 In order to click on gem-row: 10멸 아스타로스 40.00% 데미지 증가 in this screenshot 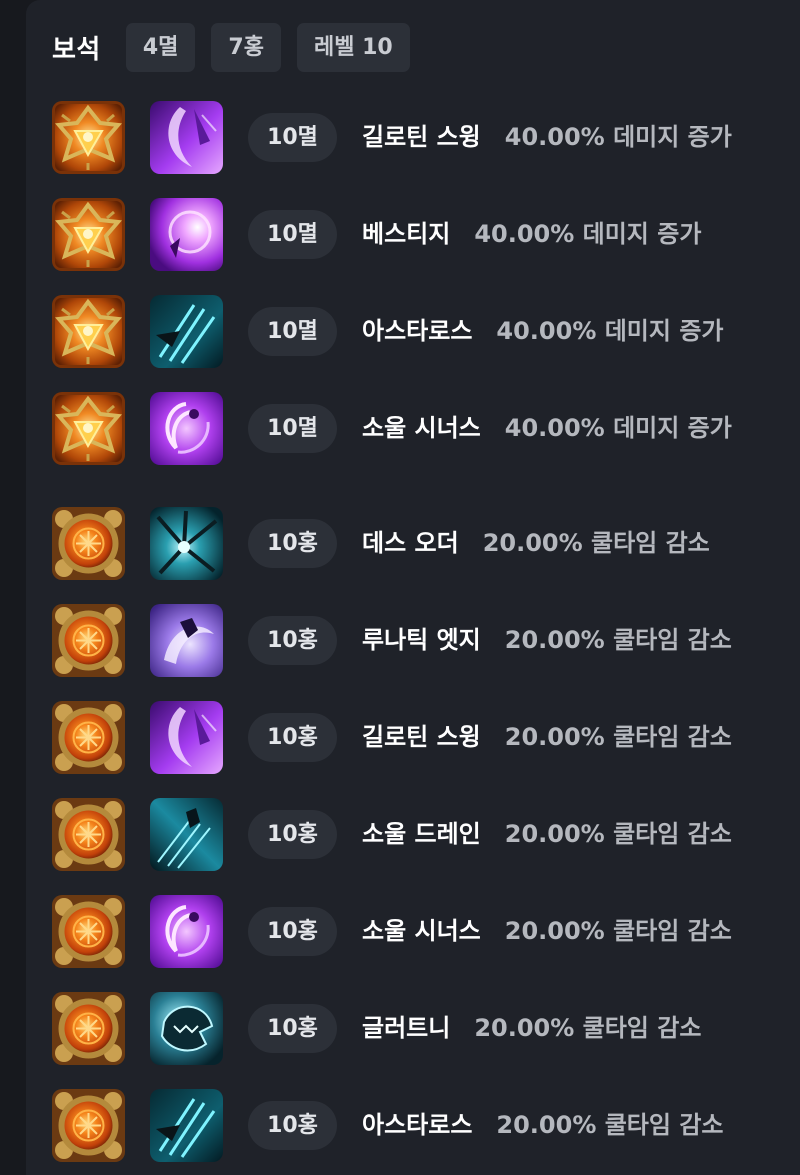, I will do `click(417, 331)`.